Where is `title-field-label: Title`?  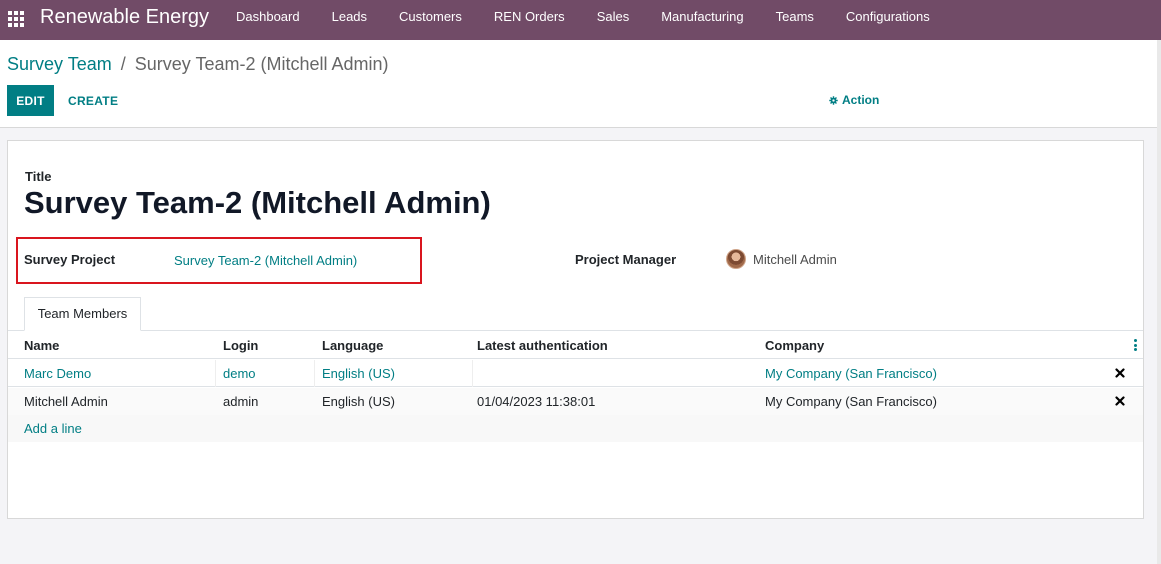 title-field-label: Title is located at coordinates (38, 176).